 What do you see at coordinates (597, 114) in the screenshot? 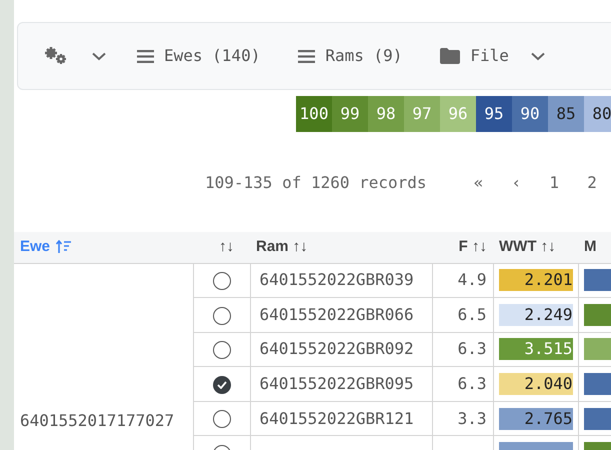
I see `legend-swatch: 80` at bounding box center [597, 114].